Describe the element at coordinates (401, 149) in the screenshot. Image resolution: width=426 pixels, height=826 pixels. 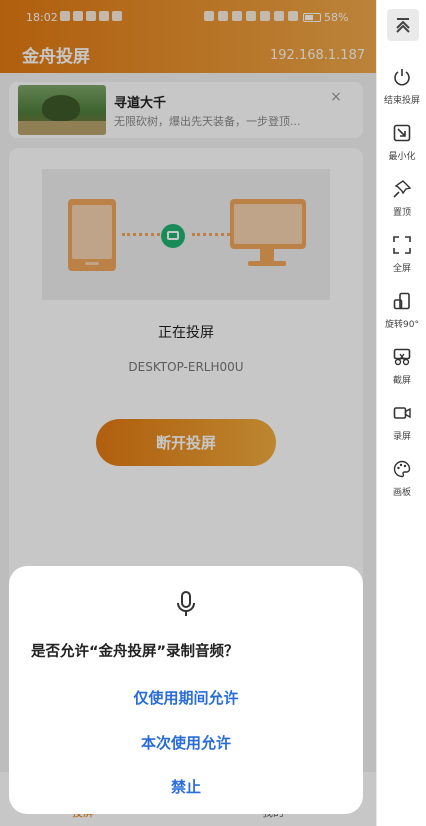
I see `minimize-button: 最小化` at that location.